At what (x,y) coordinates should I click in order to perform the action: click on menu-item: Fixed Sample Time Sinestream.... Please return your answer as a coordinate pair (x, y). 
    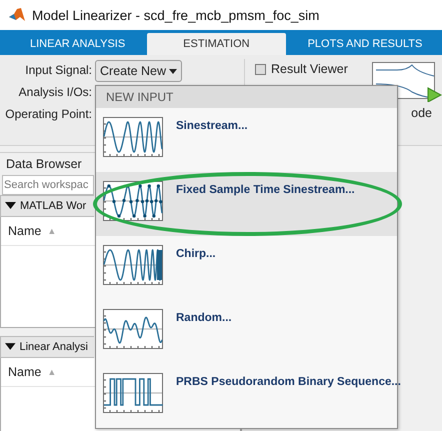
    Looking at the image, I should click on (246, 204).